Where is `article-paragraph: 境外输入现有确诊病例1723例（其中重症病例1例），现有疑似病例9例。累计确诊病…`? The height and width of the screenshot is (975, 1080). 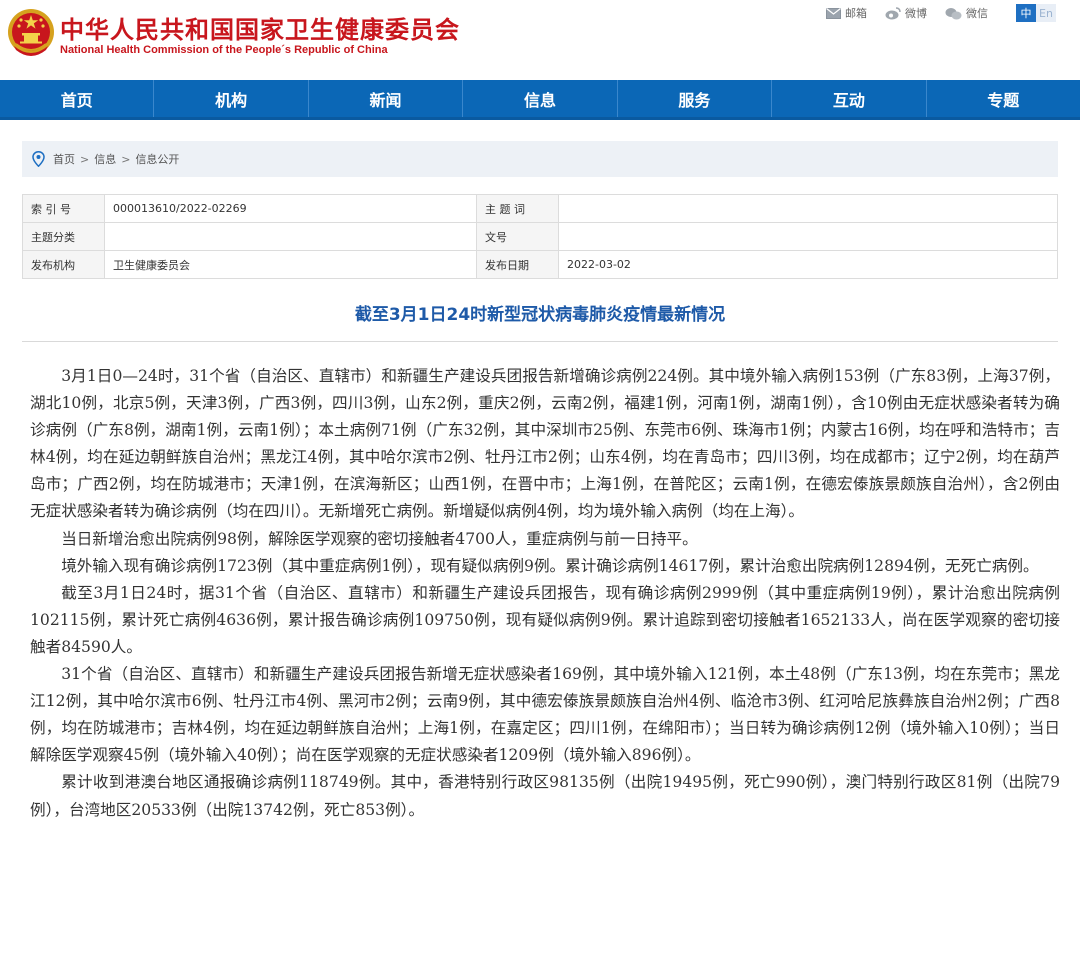 article-paragraph: 境外输入现有确诊病例1723例（其中重症病例1例），现有疑似病例9例。累计确诊病… is located at coordinates (550, 565).